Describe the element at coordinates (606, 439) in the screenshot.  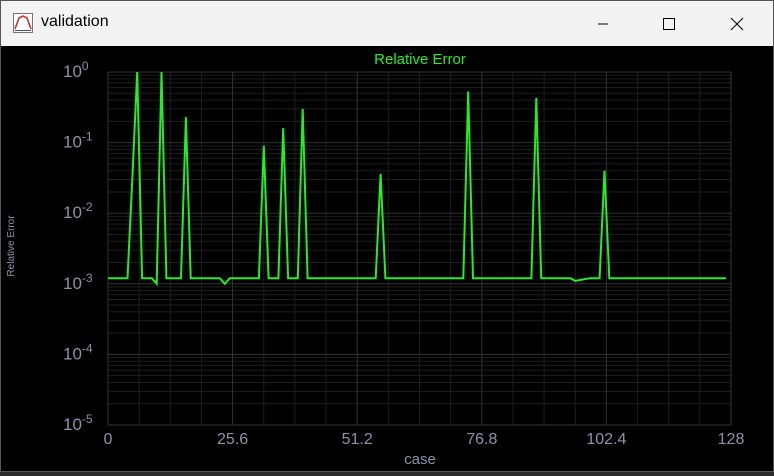
I see `x-tick-label: 102.4` at that location.